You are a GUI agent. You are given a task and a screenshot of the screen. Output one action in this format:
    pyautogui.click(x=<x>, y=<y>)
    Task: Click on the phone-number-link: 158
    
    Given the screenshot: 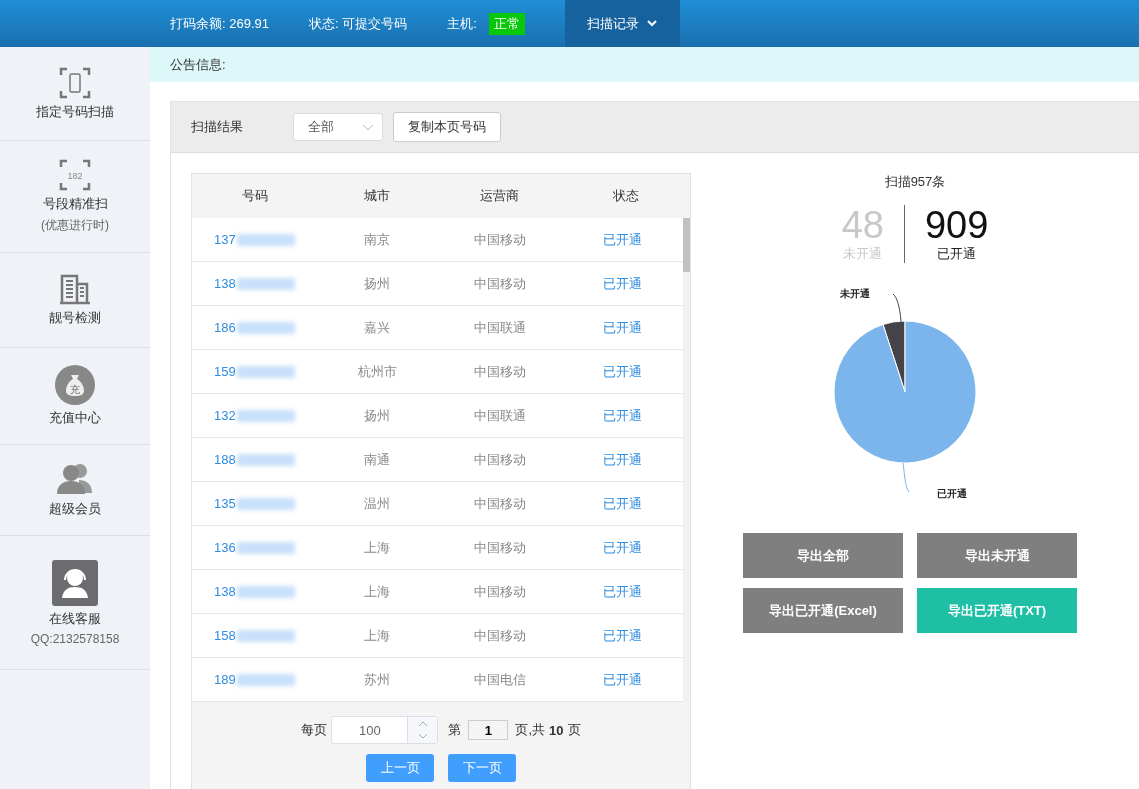 What is the action you would take?
    pyautogui.click(x=254, y=635)
    